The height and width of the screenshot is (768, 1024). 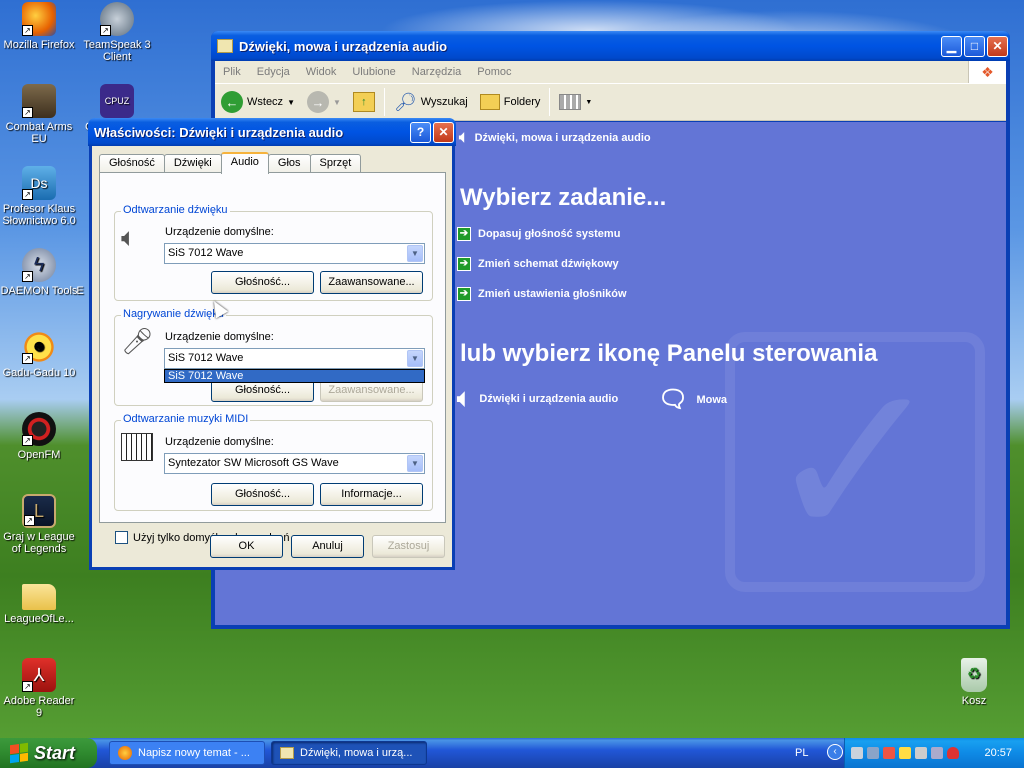 I want to click on menu-widok: Widok, so click(x=321, y=72).